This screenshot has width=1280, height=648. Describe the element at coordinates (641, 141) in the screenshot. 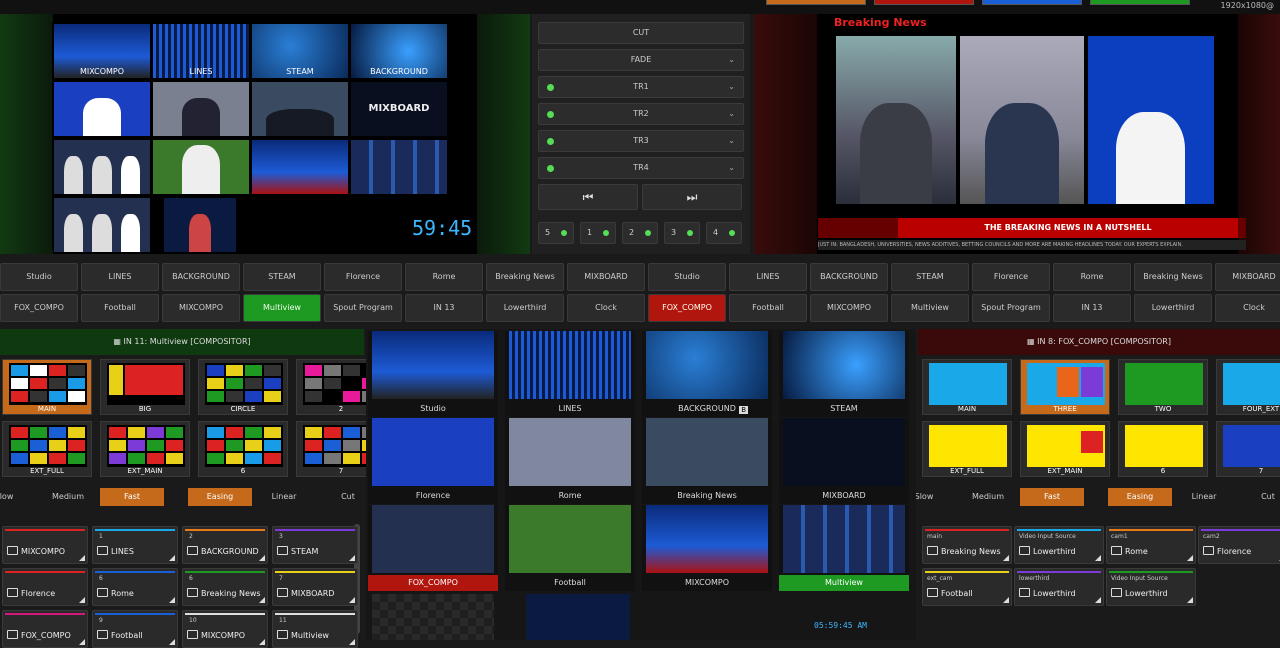

I see `tr3-button: TR3 ⌄` at that location.